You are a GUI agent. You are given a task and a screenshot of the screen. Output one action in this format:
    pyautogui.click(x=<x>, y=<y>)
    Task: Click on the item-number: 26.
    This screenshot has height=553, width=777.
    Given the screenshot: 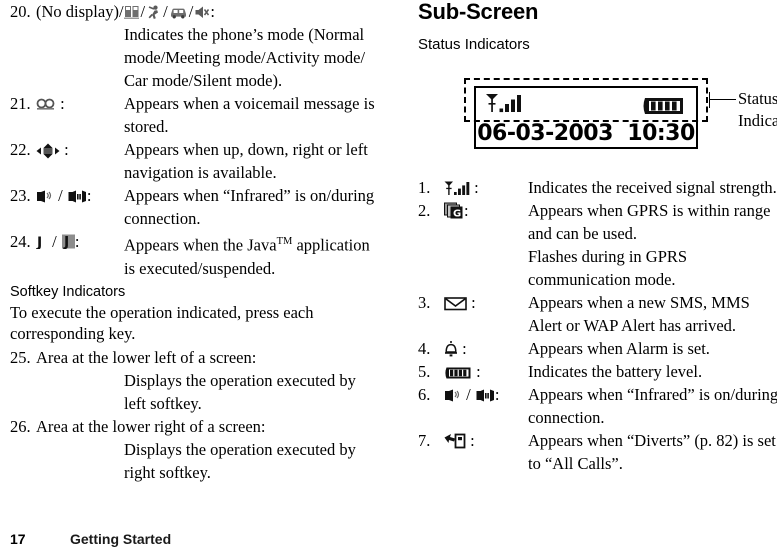 What is the action you would take?
    pyautogui.click(x=20, y=426)
    